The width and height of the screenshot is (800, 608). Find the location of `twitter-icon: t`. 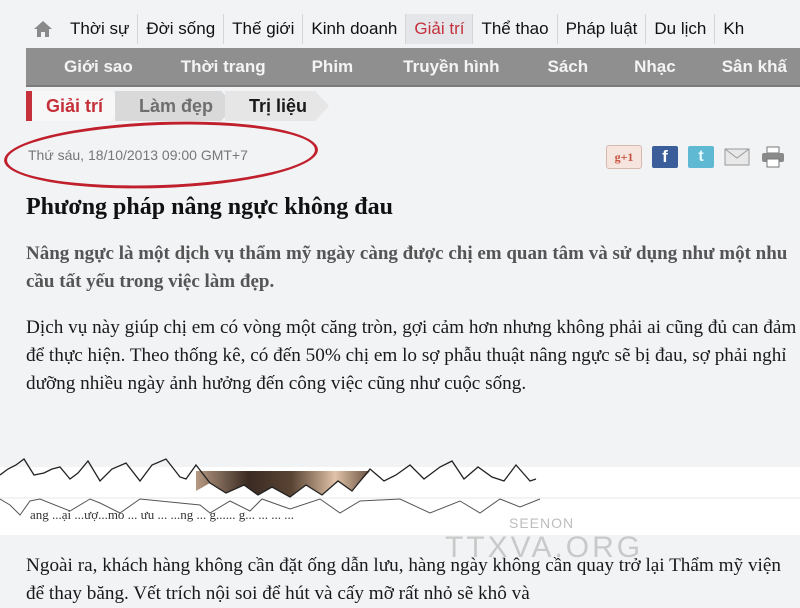

twitter-icon: t is located at coordinates (701, 157).